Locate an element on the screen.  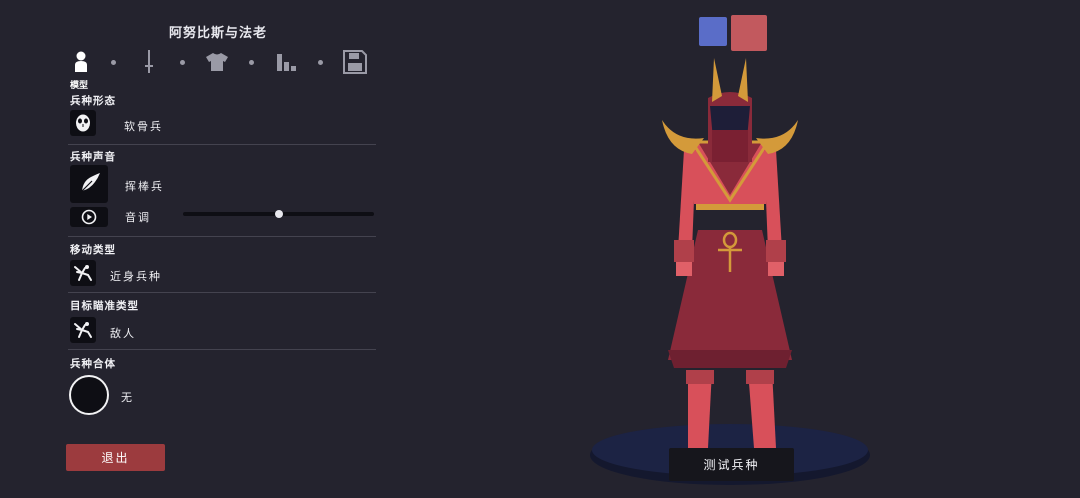
tab-weapons is located at coordinates (149, 62).